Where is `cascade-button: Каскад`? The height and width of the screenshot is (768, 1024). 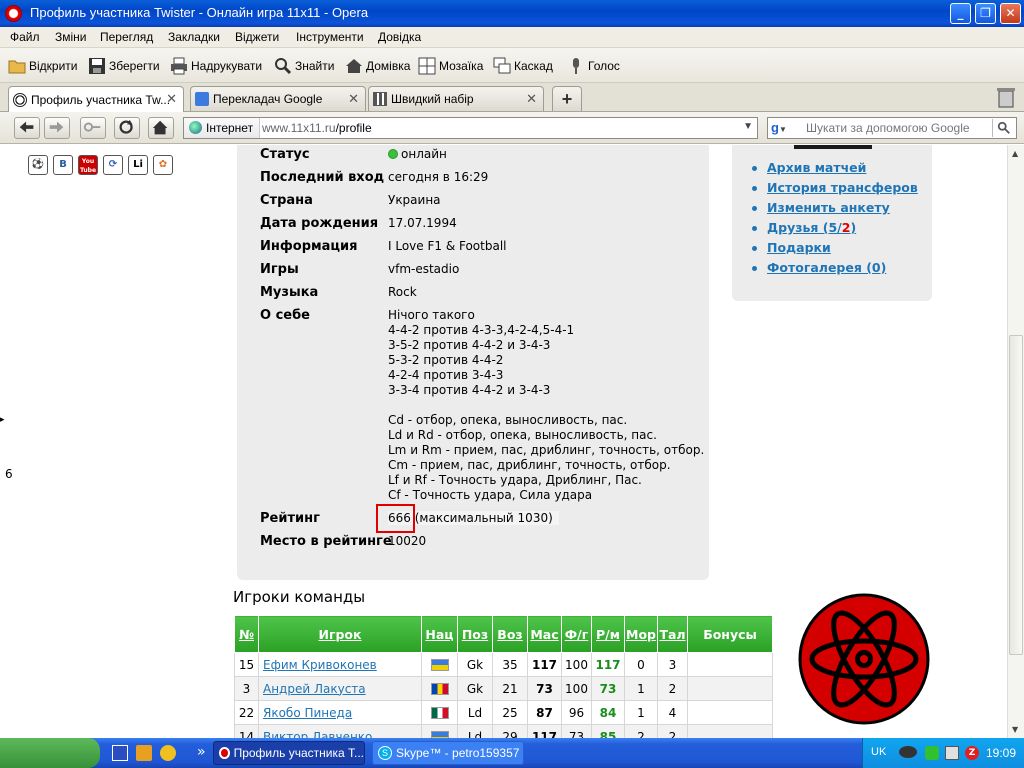 cascade-button: Каскад is located at coordinates (523, 66).